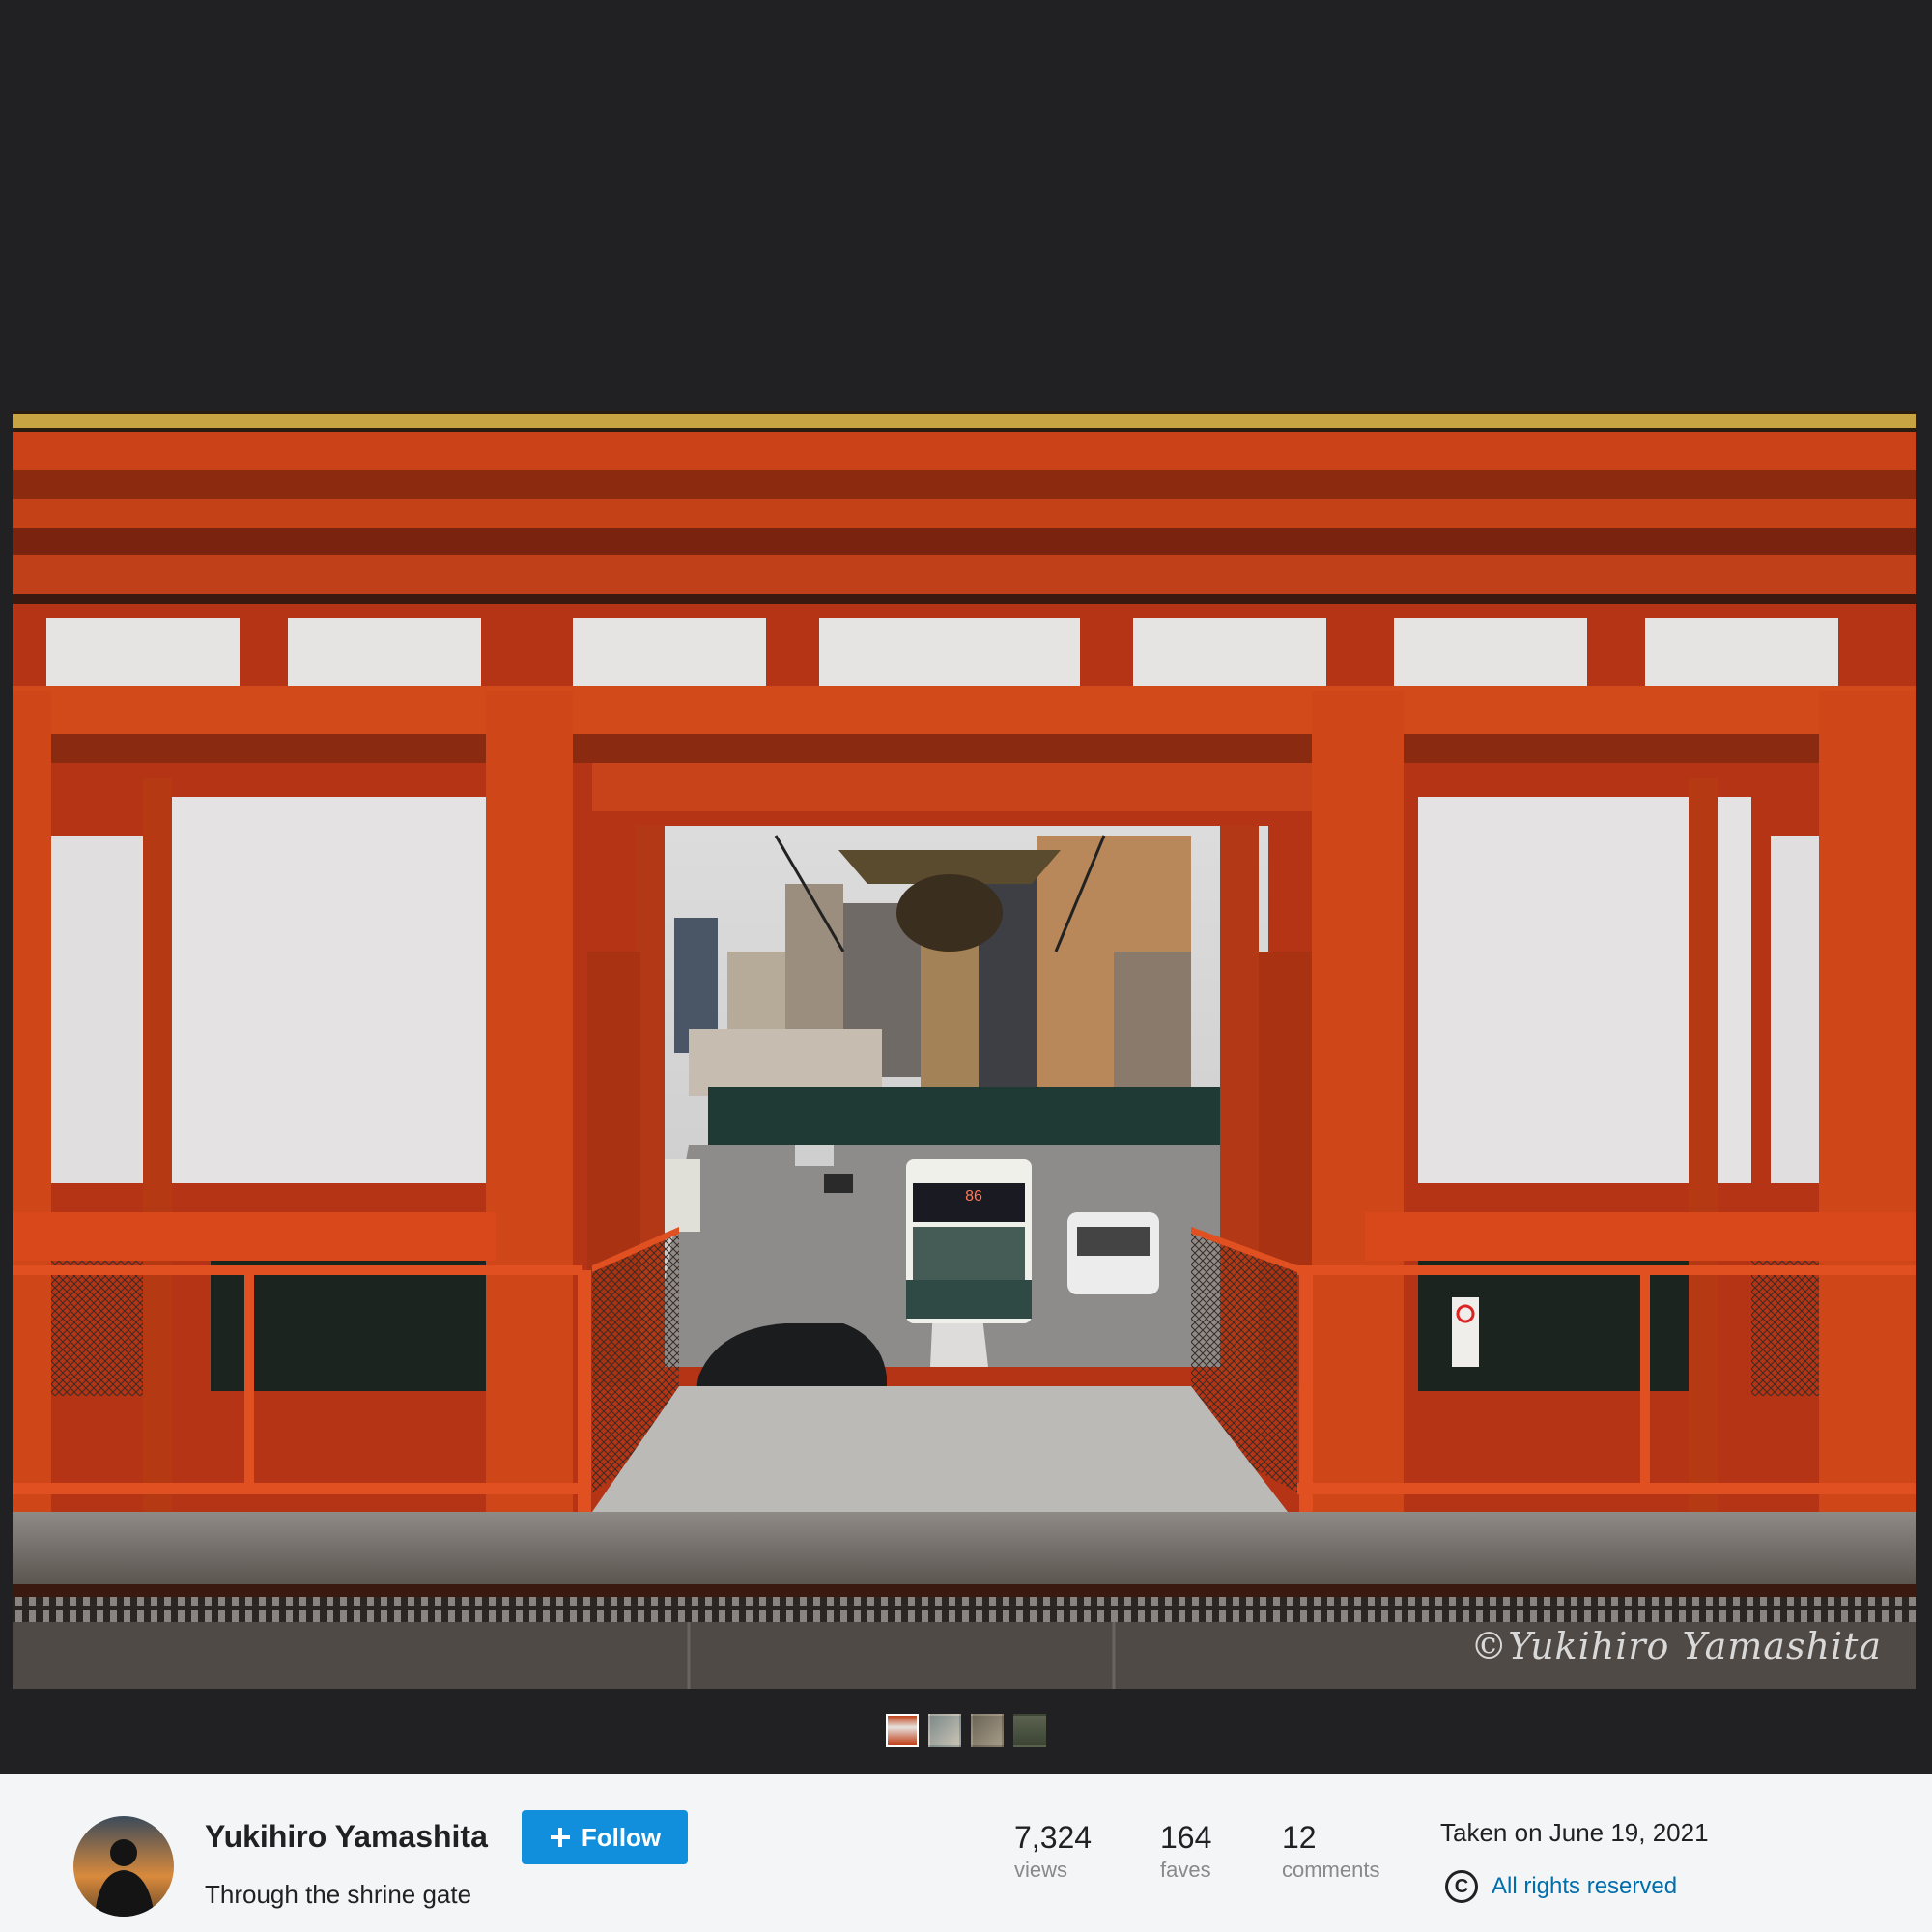  Describe the element at coordinates (1585, 1886) in the screenshot. I see `license-text: All rights reserved` at that location.